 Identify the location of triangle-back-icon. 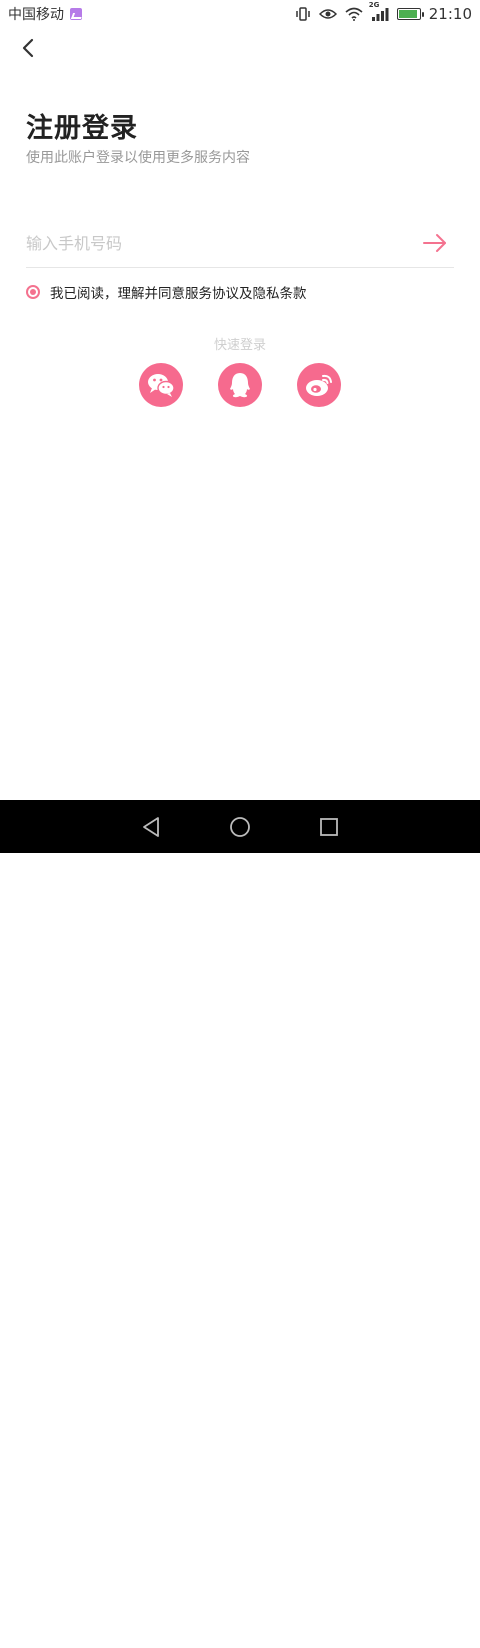
(151, 827).